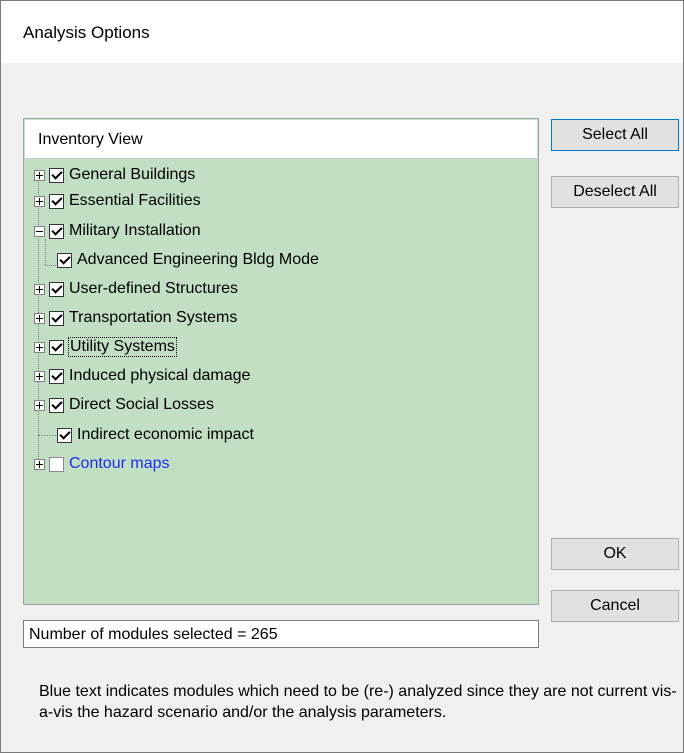 This screenshot has height=753, width=684. Describe the element at coordinates (141, 404) in the screenshot. I see `tree-item-label: Direct Social Losses` at that location.